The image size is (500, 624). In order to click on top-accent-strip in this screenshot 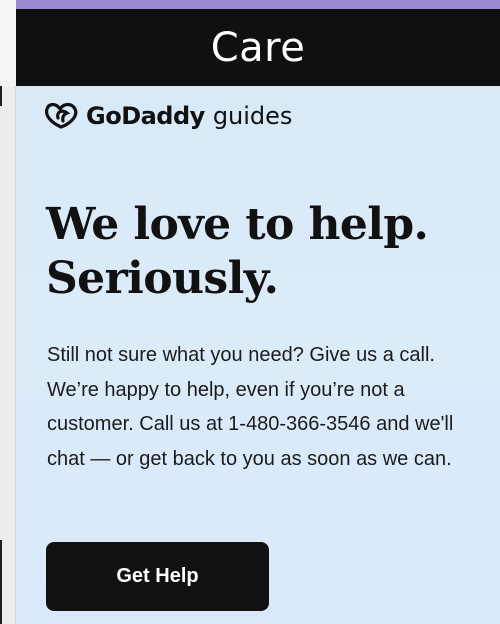, I will do `click(258, 4)`.